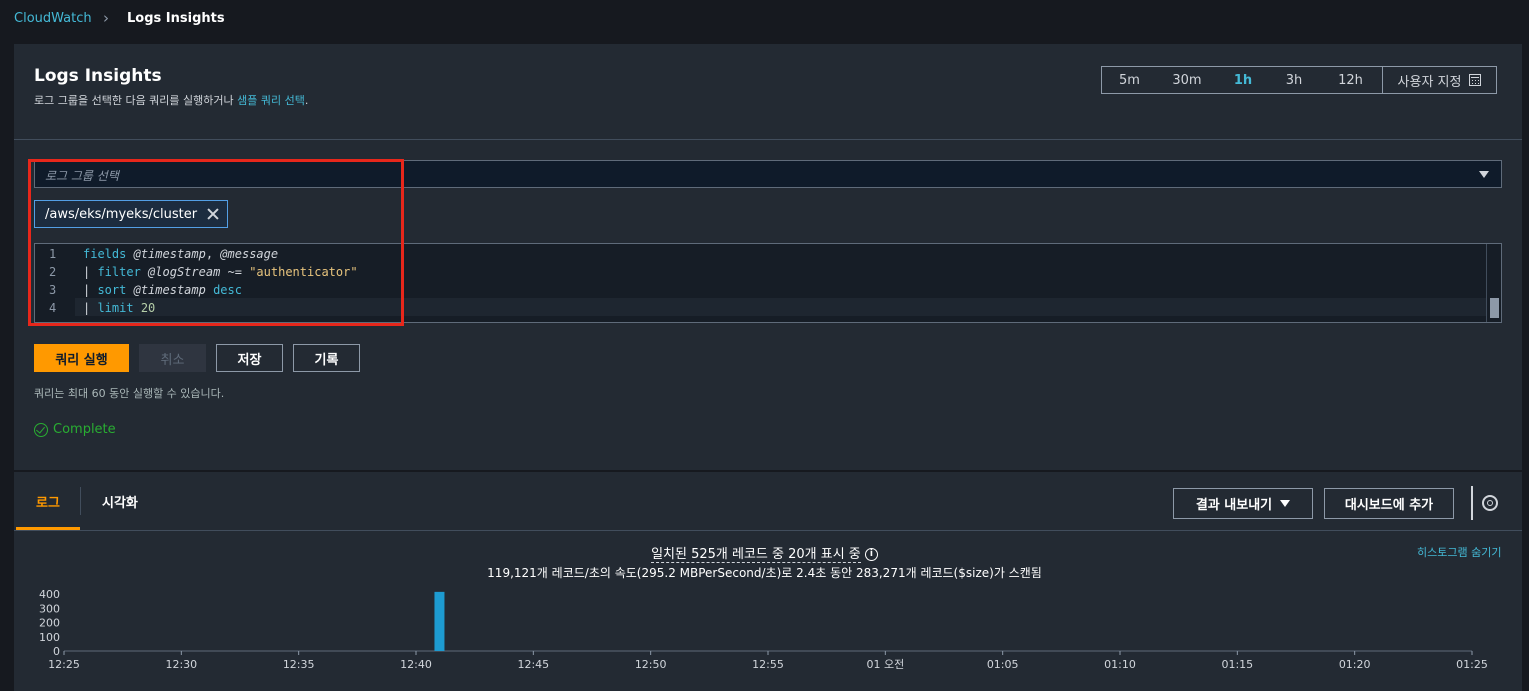 Image resolution: width=1529 pixels, height=691 pixels. What do you see at coordinates (216, 242) in the screenshot?
I see `highlight-annotation-box` at bounding box center [216, 242].